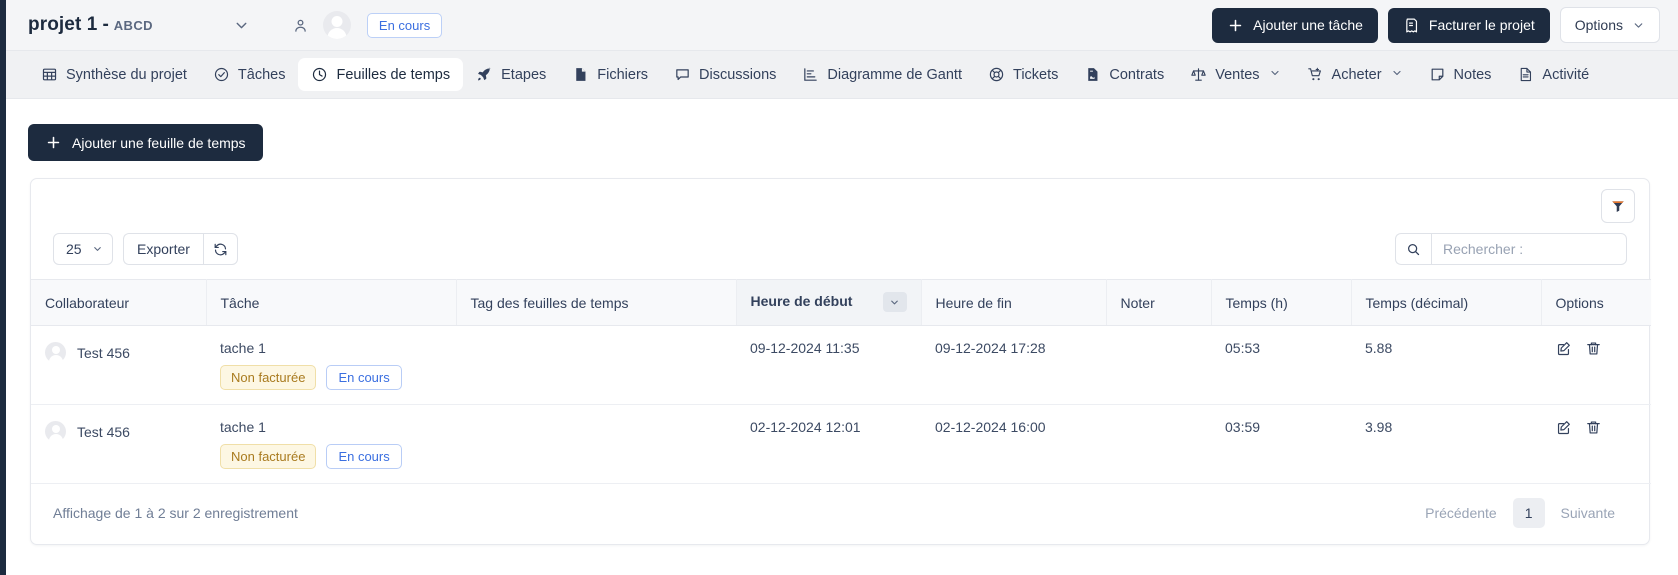  I want to click on project-switcher-chevron-down-icon, so click(241, 25).